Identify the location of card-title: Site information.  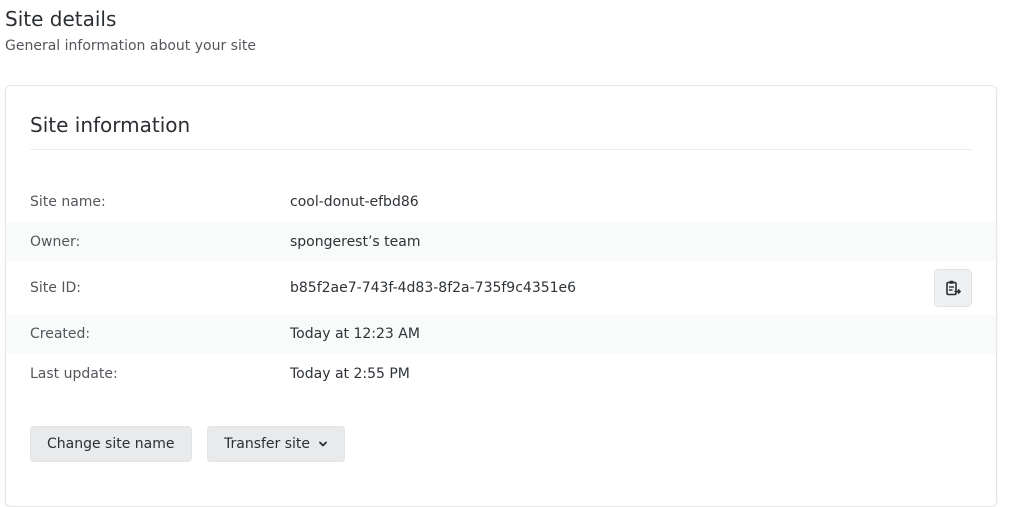
(110, 125).